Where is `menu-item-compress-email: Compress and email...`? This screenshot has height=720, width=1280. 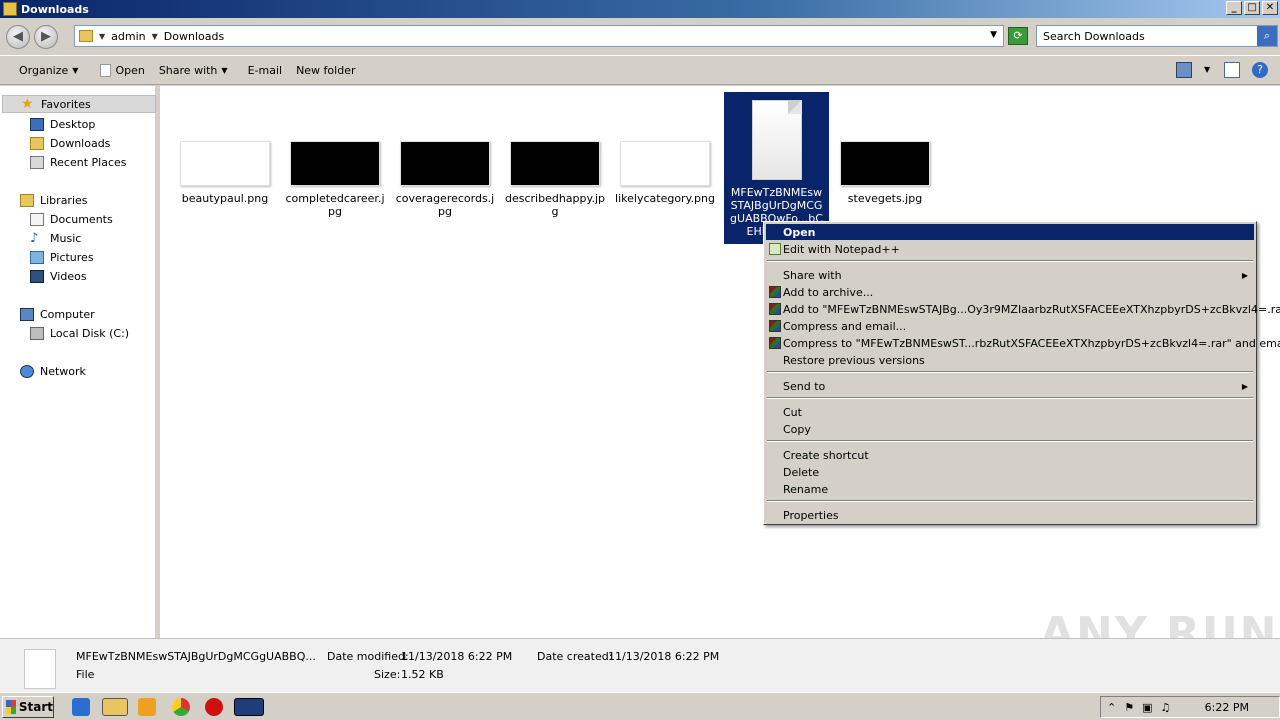
menu-item-compress-email: Compress and email... is located at coordinates (1010, 326).